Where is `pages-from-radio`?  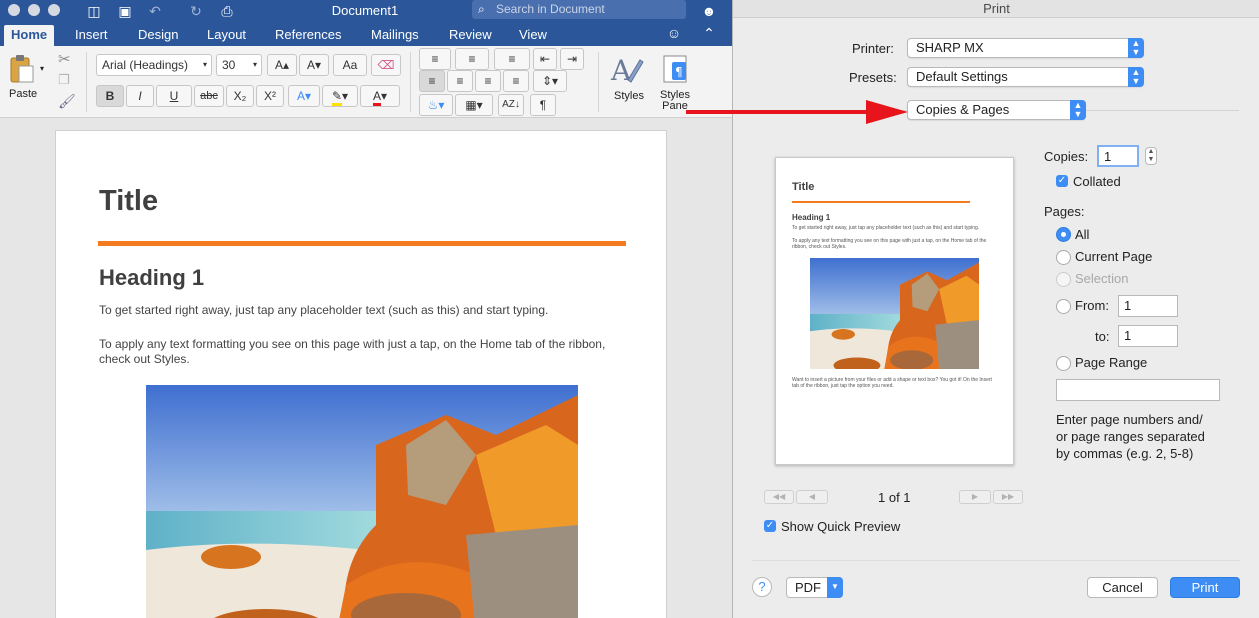 pages-from-radio is located at coordinates (1063, 306).